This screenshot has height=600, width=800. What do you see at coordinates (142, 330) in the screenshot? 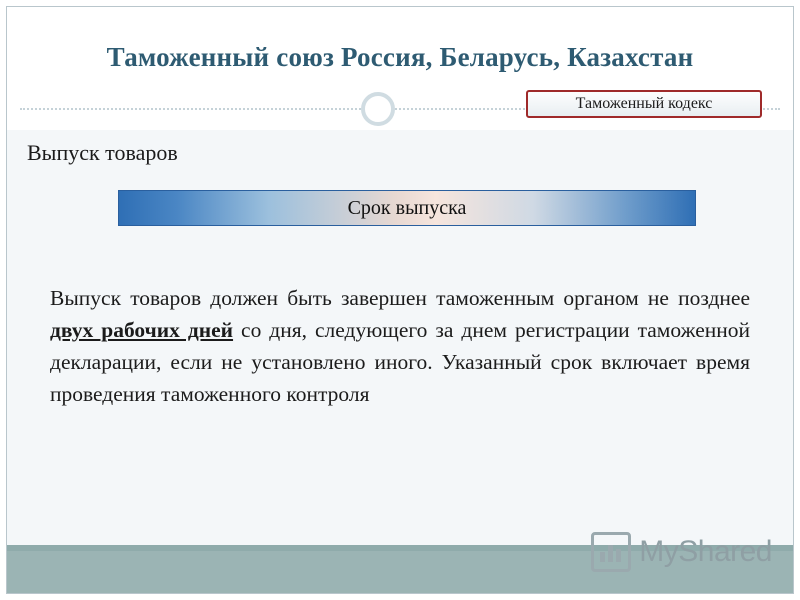
I see `body-text-highlight: двух рабочих дней` at bounding box center [142, 330].